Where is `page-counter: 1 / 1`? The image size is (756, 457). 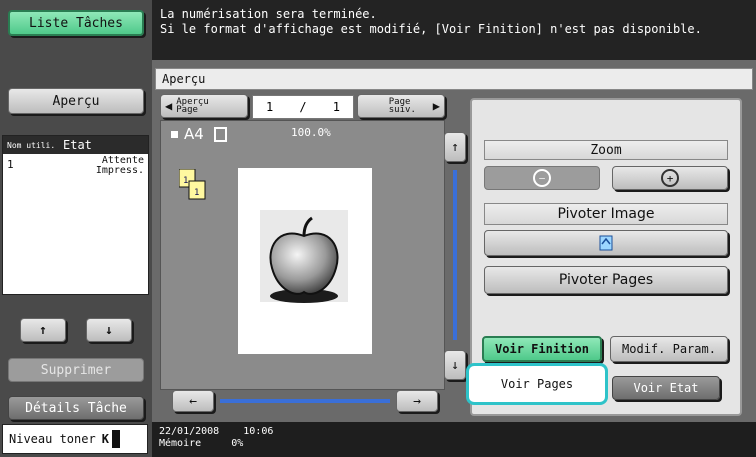 page-counter: 1 / 1 is located at coordinates (303, 107).